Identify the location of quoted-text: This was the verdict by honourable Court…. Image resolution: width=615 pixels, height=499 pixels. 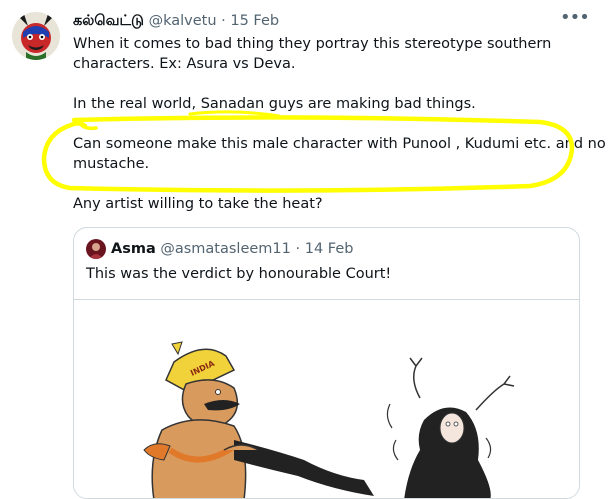
(239, 274).